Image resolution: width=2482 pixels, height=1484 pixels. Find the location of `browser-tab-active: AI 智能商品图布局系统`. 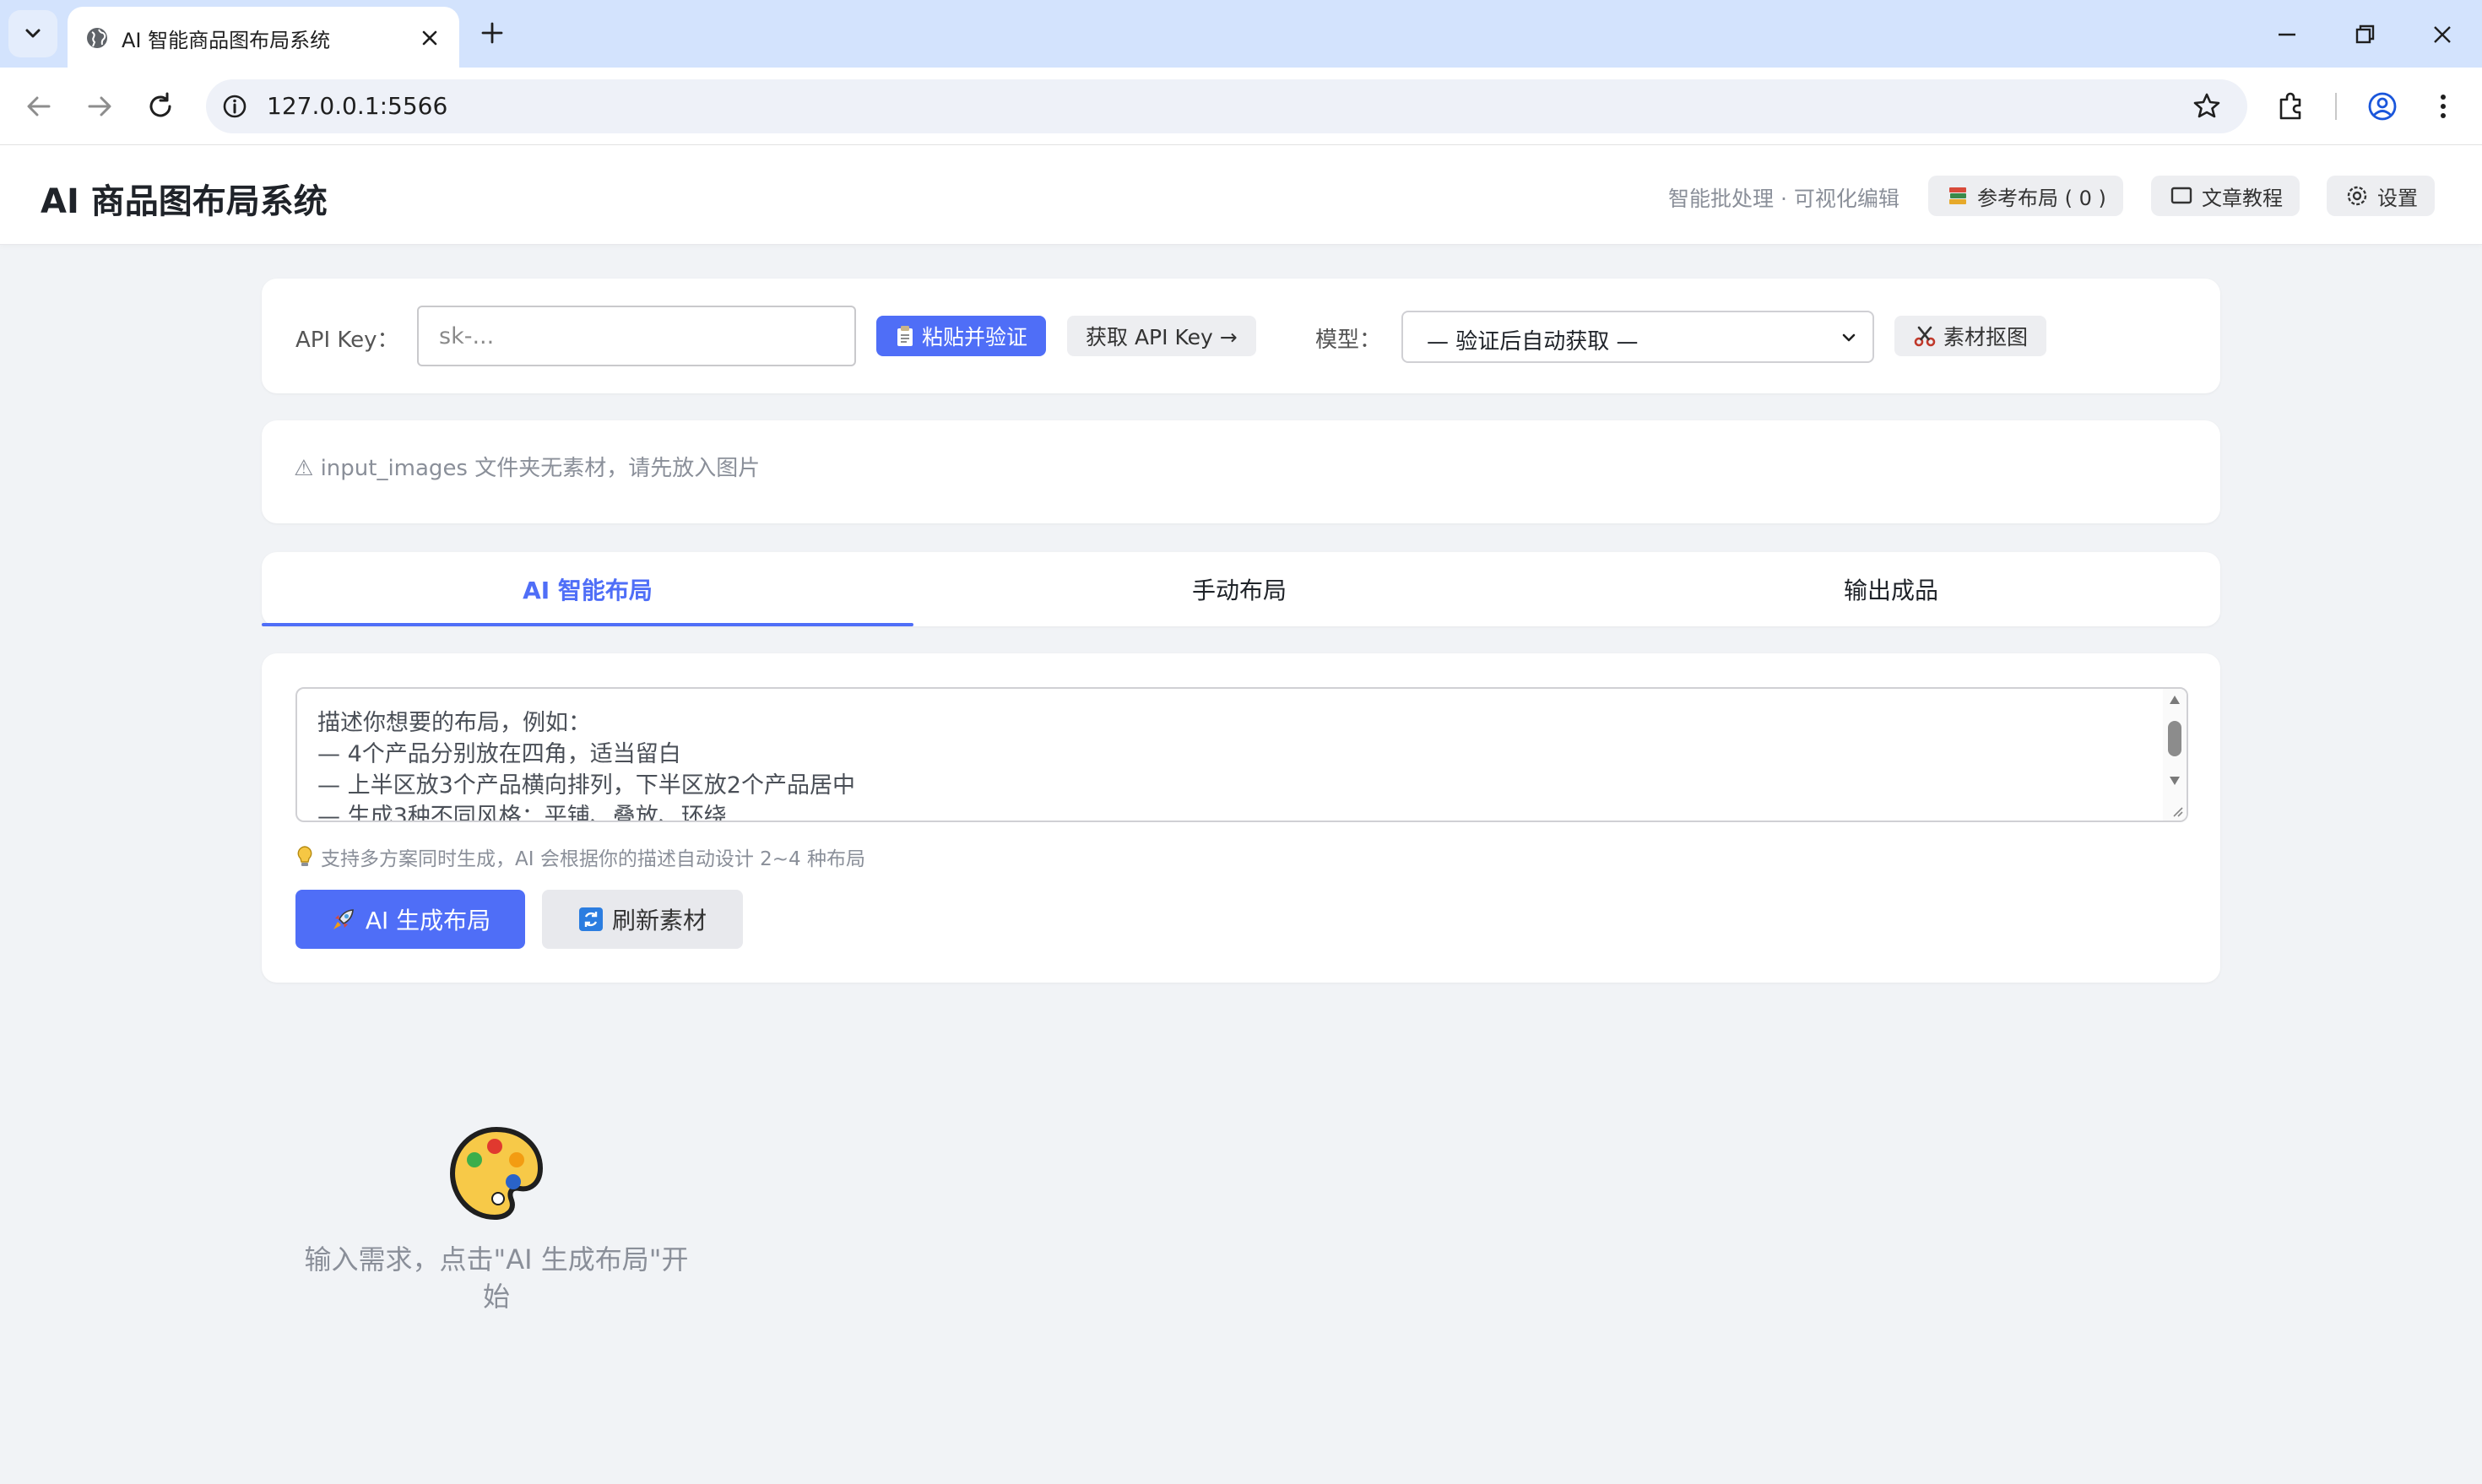

browser-tab-active: AI 智能商品图布局系统 is located at coordinates (263, 37).